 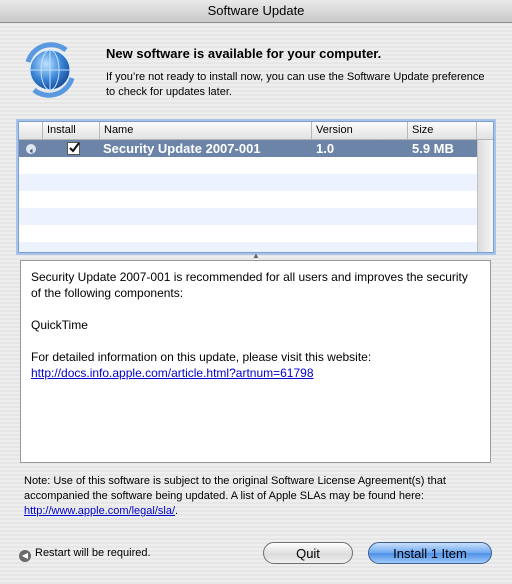 What do you see at coordinates (485, 196) in the screenshot?
I see `table-scrollbar` at bounding box center [485, 196].